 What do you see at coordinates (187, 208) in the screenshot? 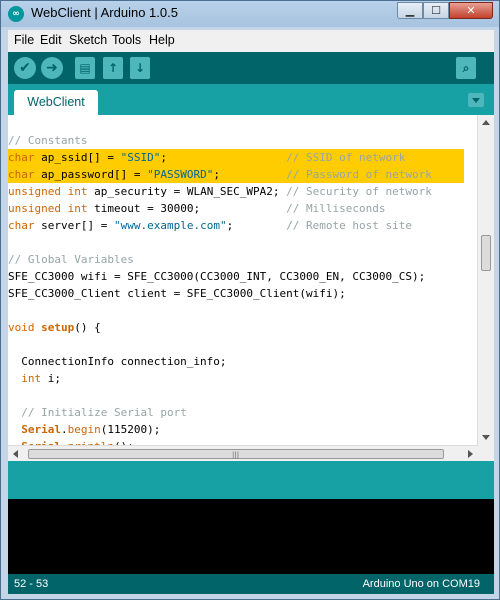
I see `code-token-plain: timeout = 30000;` at bounding box center [187, 208].